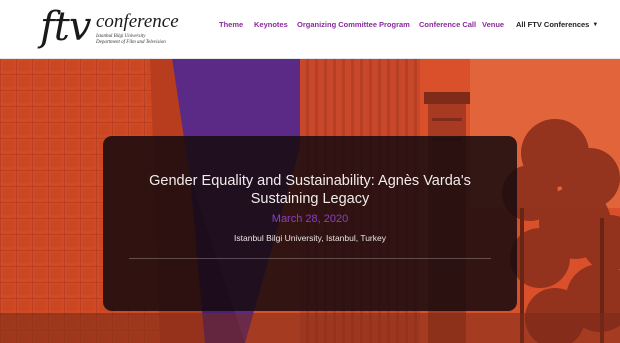 This screenshot has width=620, height=343. I want to click on nav-dropdown-label: All FTV Conferences, so click(553, 24).